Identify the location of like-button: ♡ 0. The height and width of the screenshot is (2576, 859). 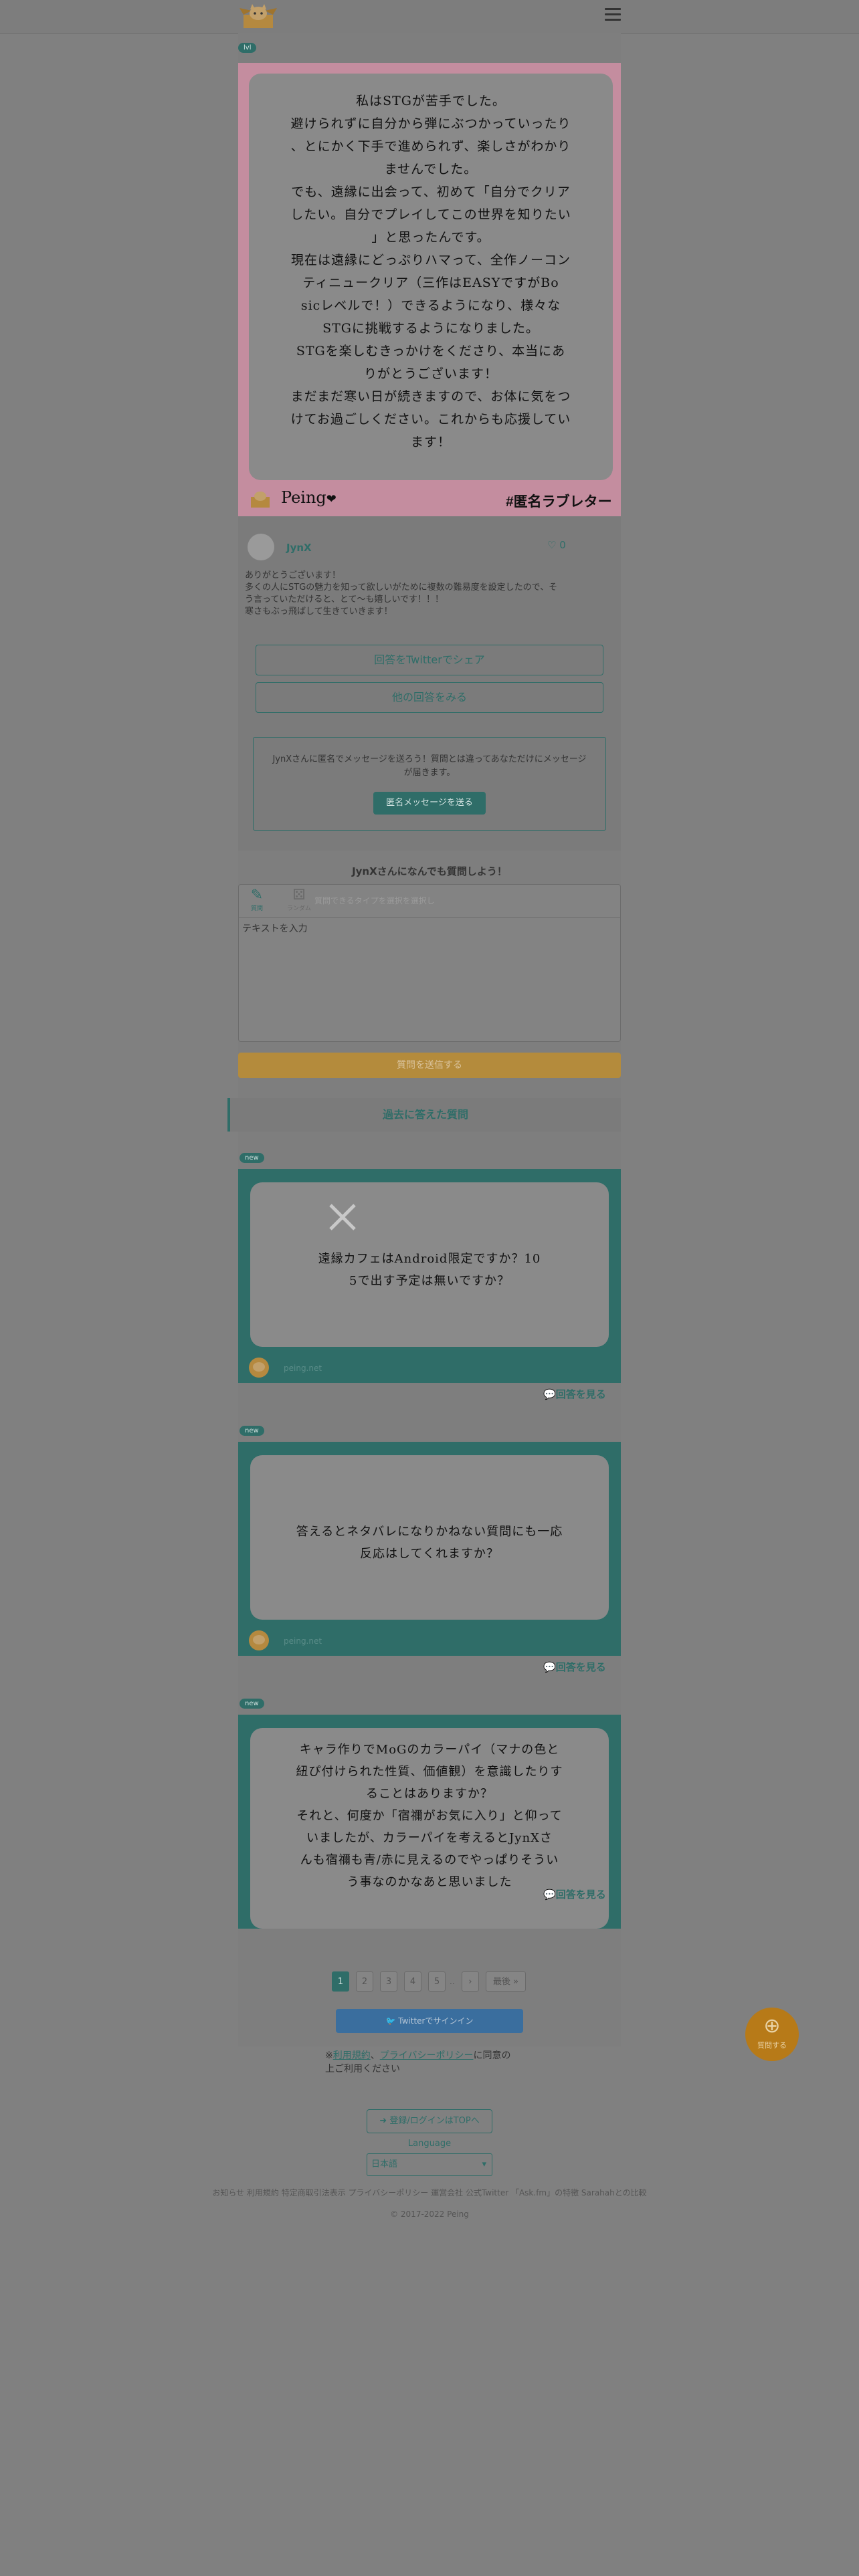
(556, 545).